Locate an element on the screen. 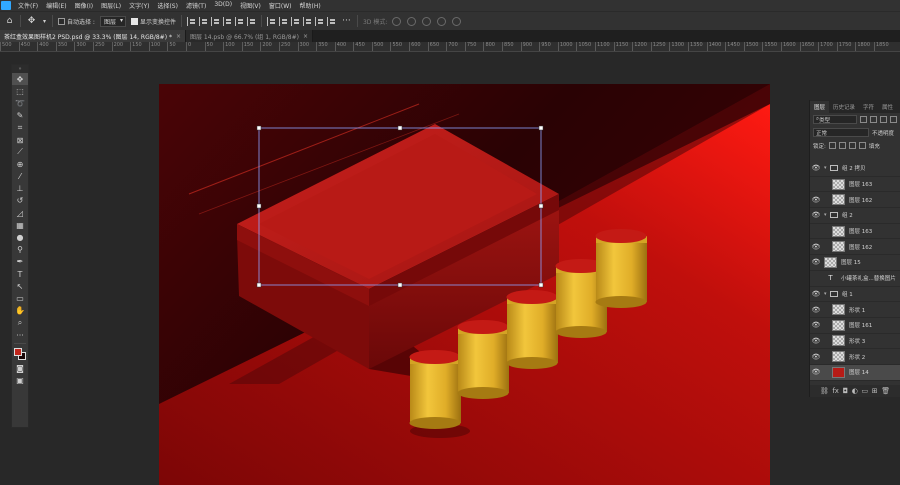 The image size is (900, 485). tab-properties: 属性 is located at coordinates (887, 107).